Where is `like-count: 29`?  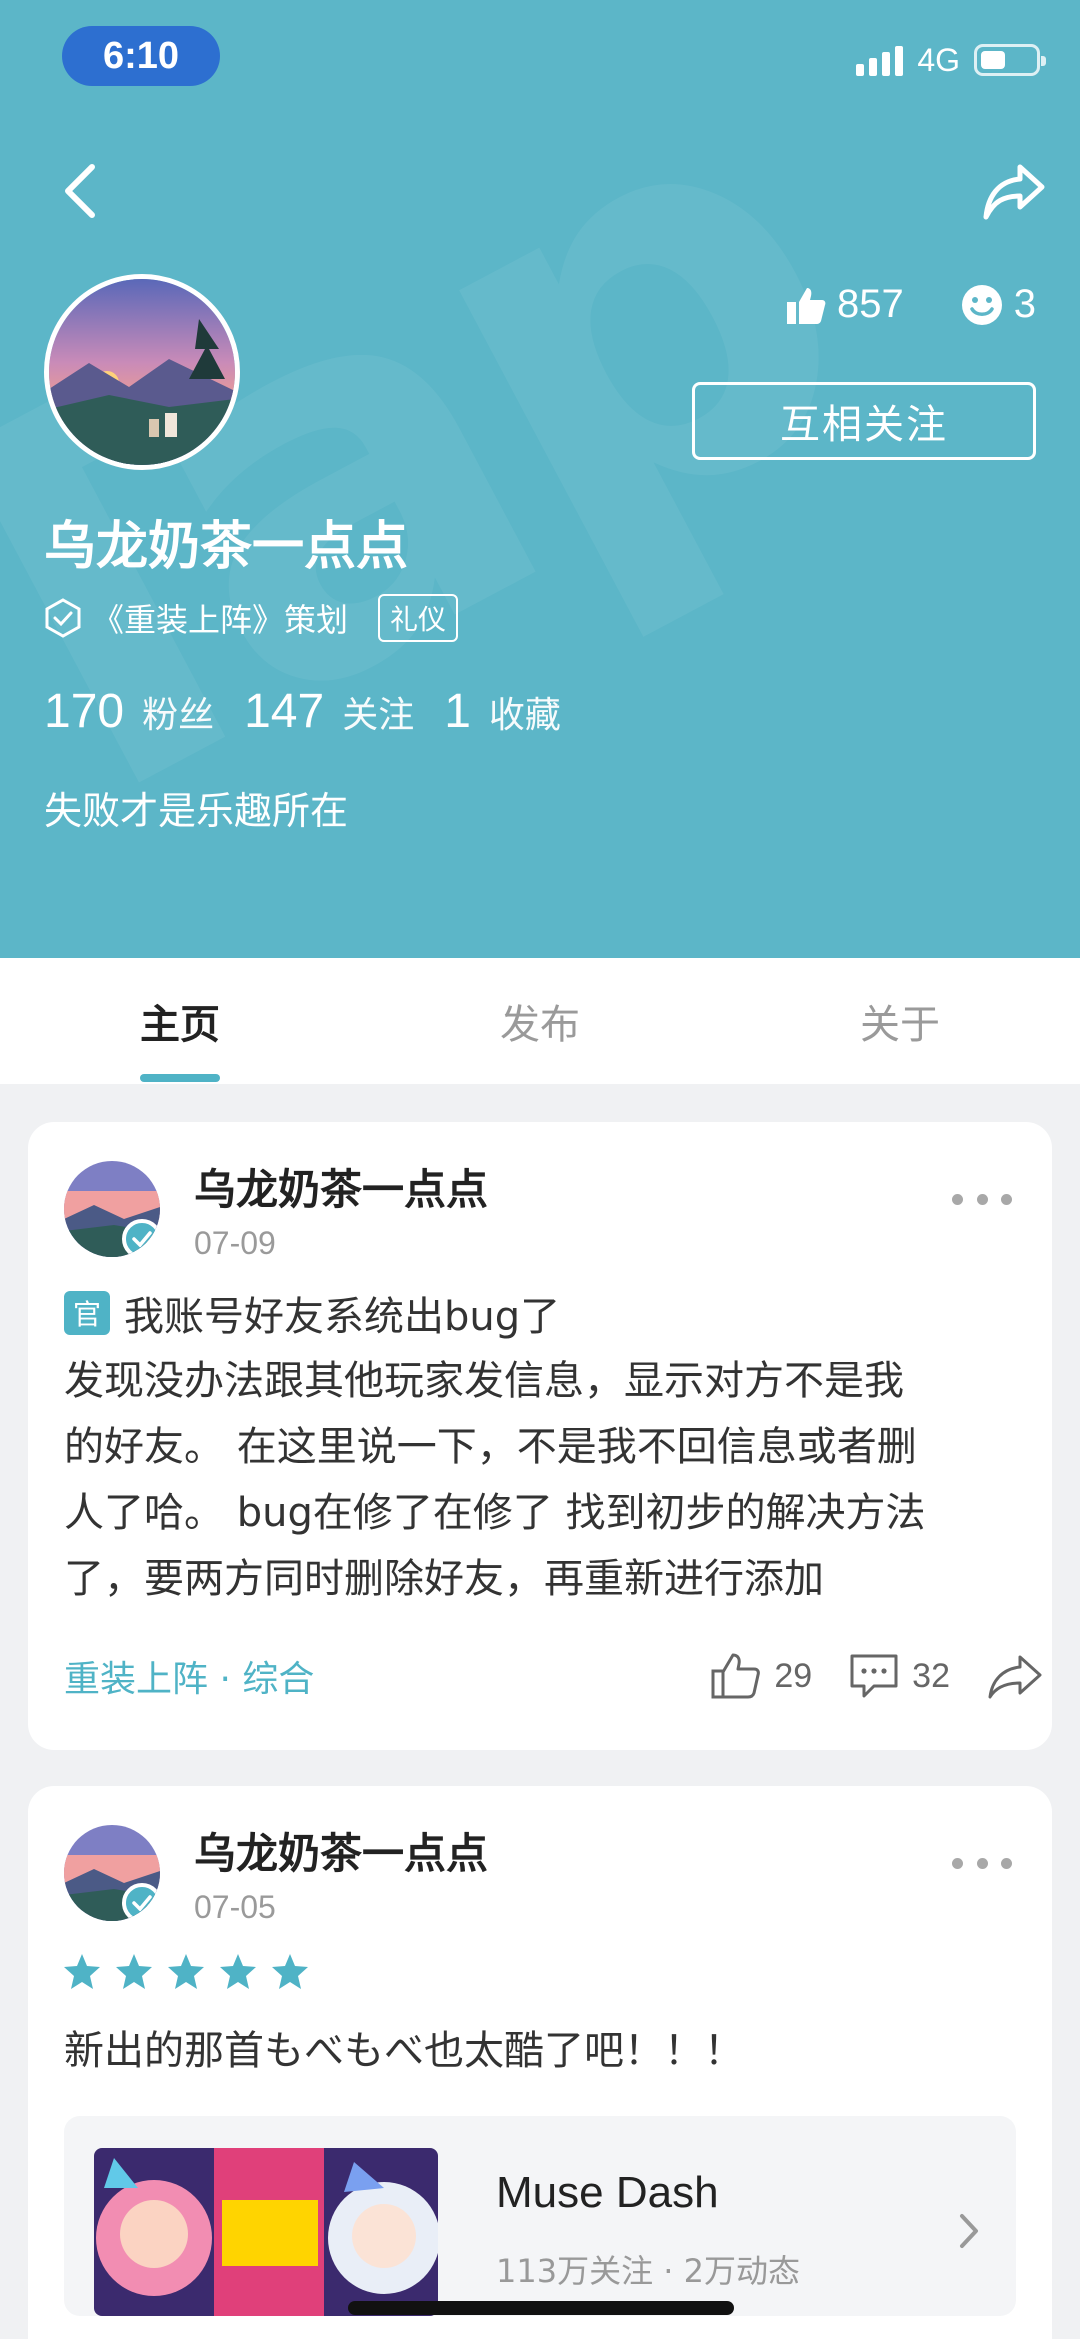 like-count: 29 is located at coordinates (793, 1675).